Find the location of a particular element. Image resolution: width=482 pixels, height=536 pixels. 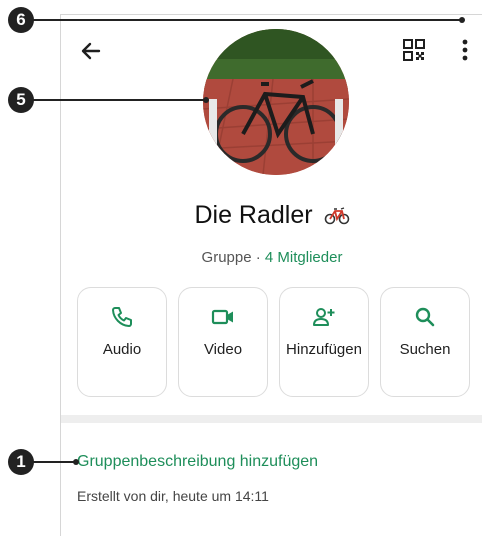

audio-call-button: Audio is located at coordinates (122, 342).